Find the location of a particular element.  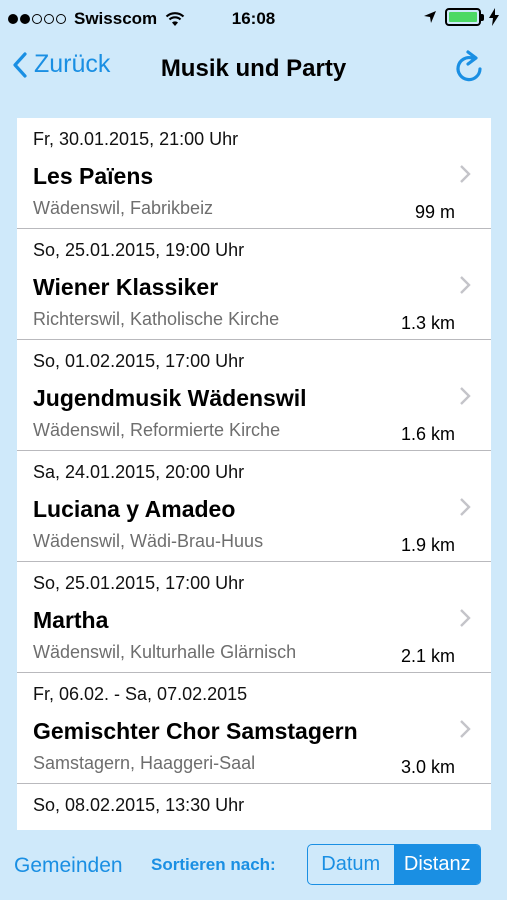

refresh-icon is located at coordinates (469, 66).